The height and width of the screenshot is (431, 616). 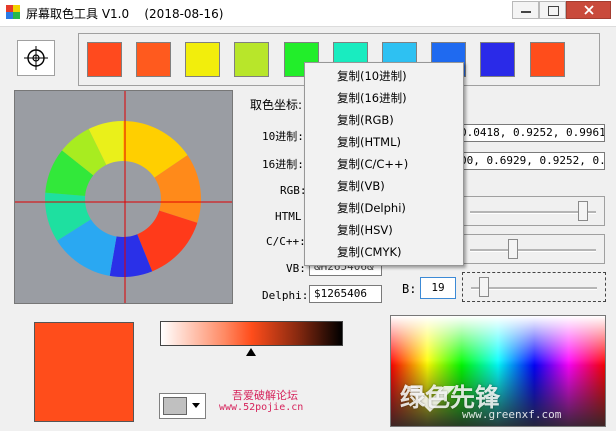 What do you see at coordinates (513, 249) in the screenshot?
I see `green-slider-thumb` at bounding box center [513, 249].